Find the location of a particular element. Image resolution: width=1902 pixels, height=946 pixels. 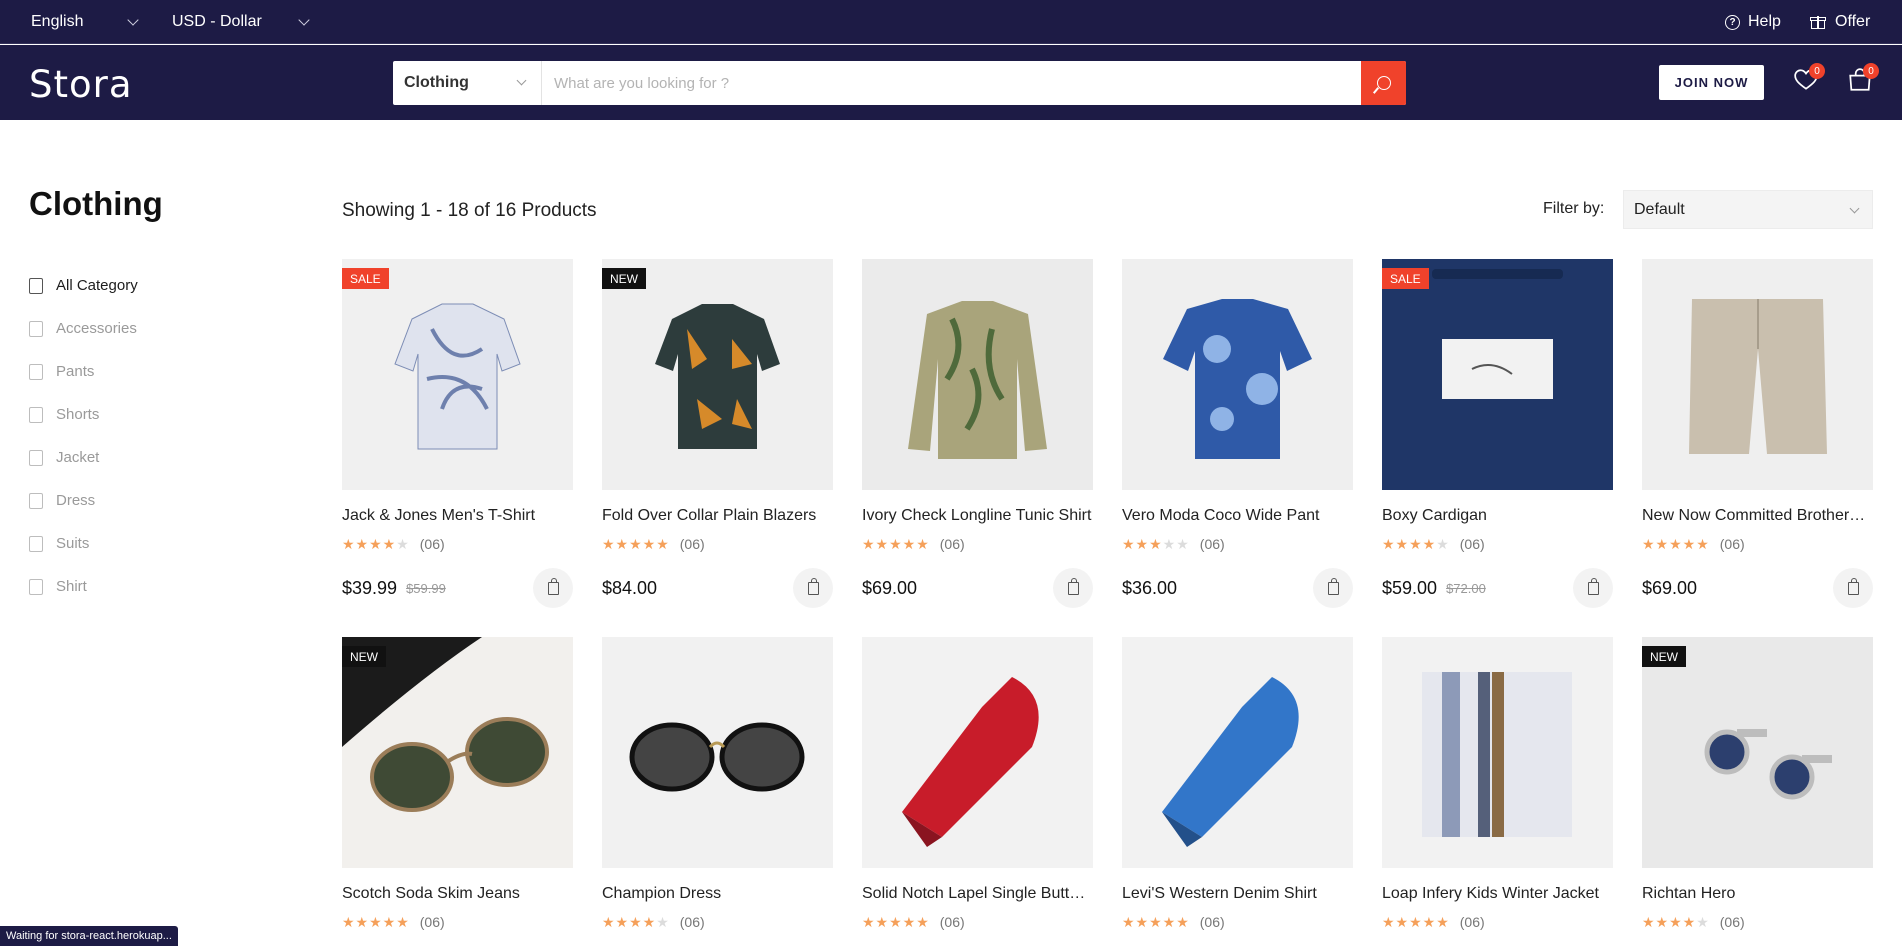

category-label: Suits is located at coordinates (73, 543).